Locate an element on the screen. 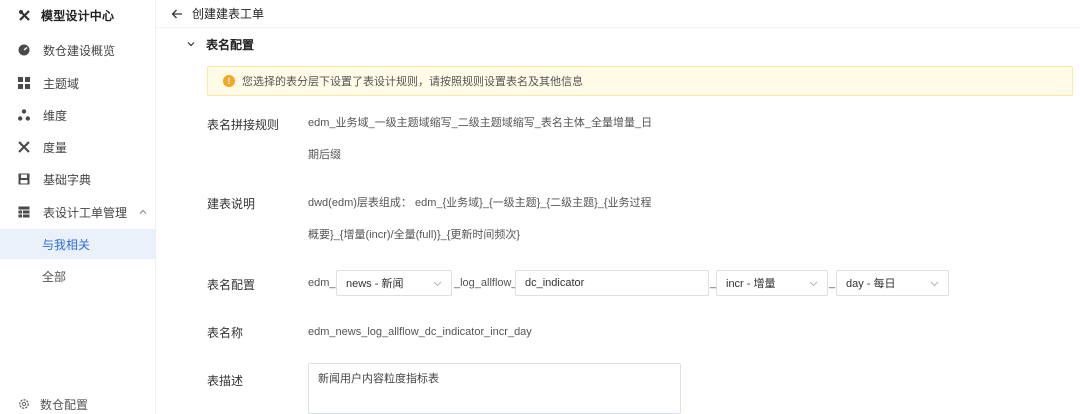 This screenshot has width=1080, height=414. arrow-left-icon is located at coordinates (177, 14).